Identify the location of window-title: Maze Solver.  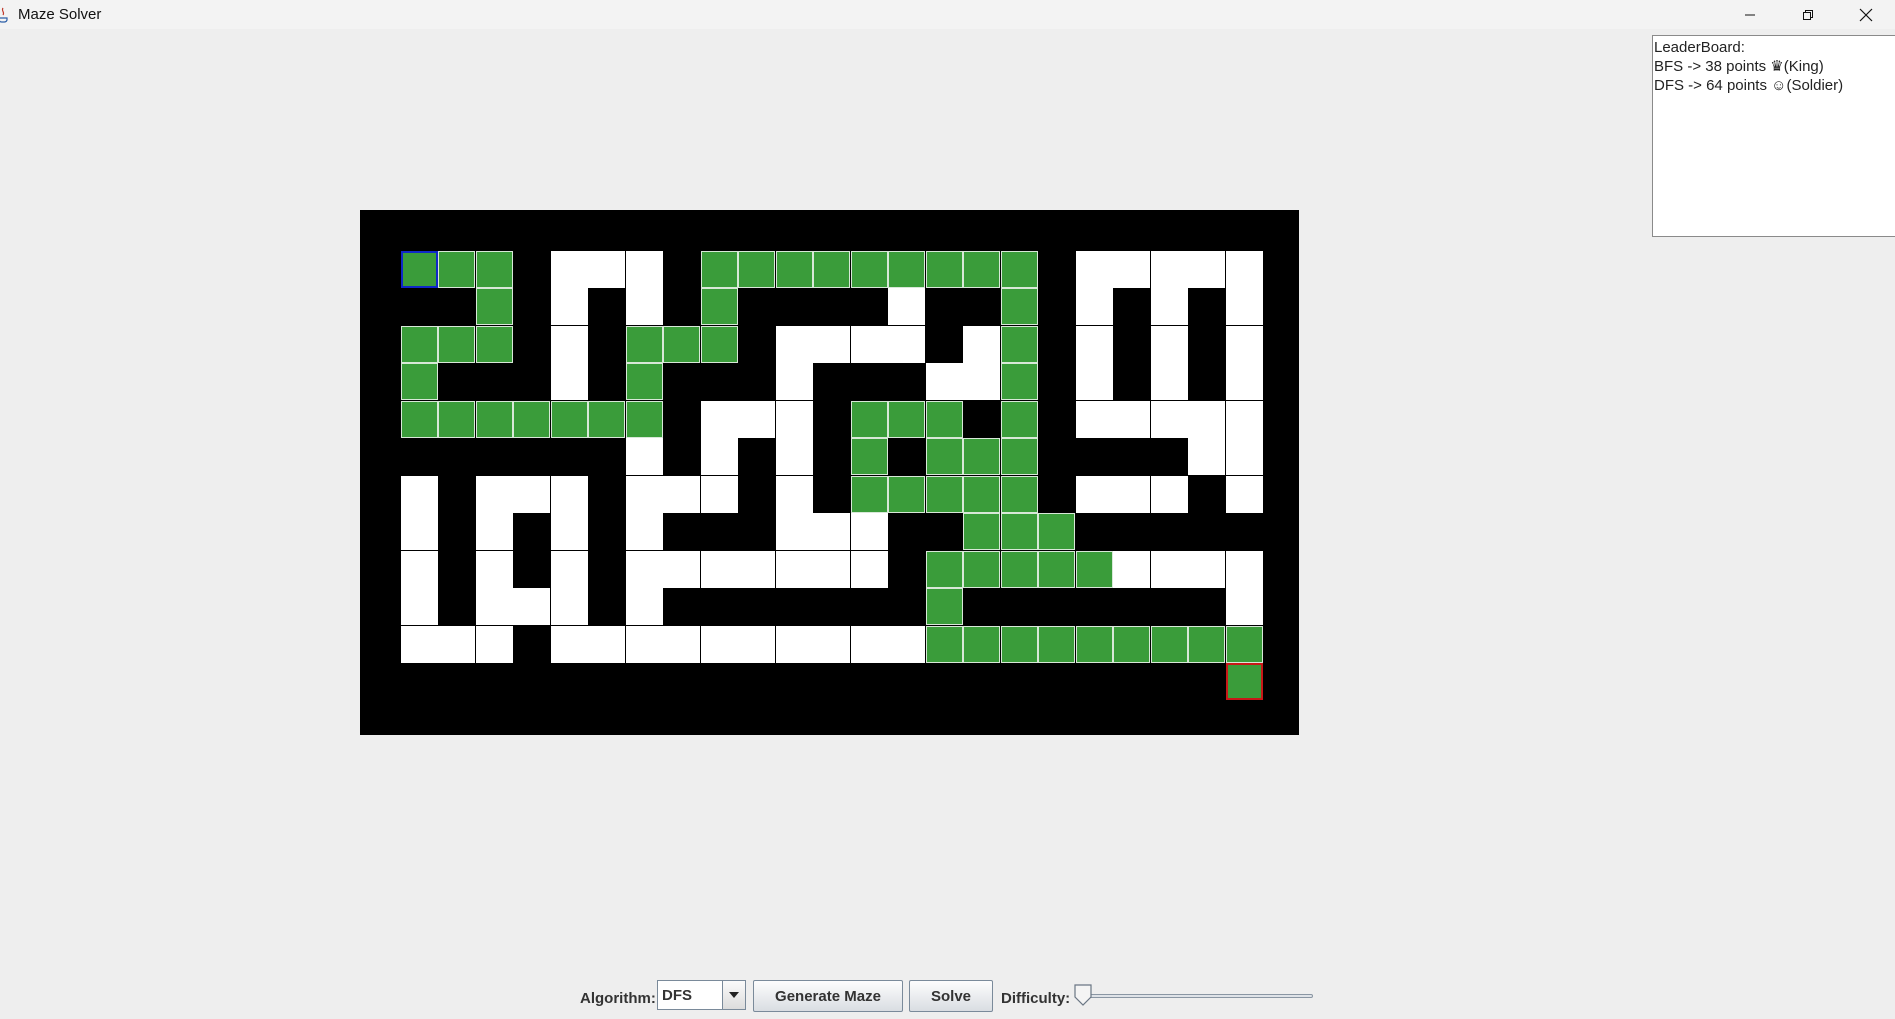
(60, 14).